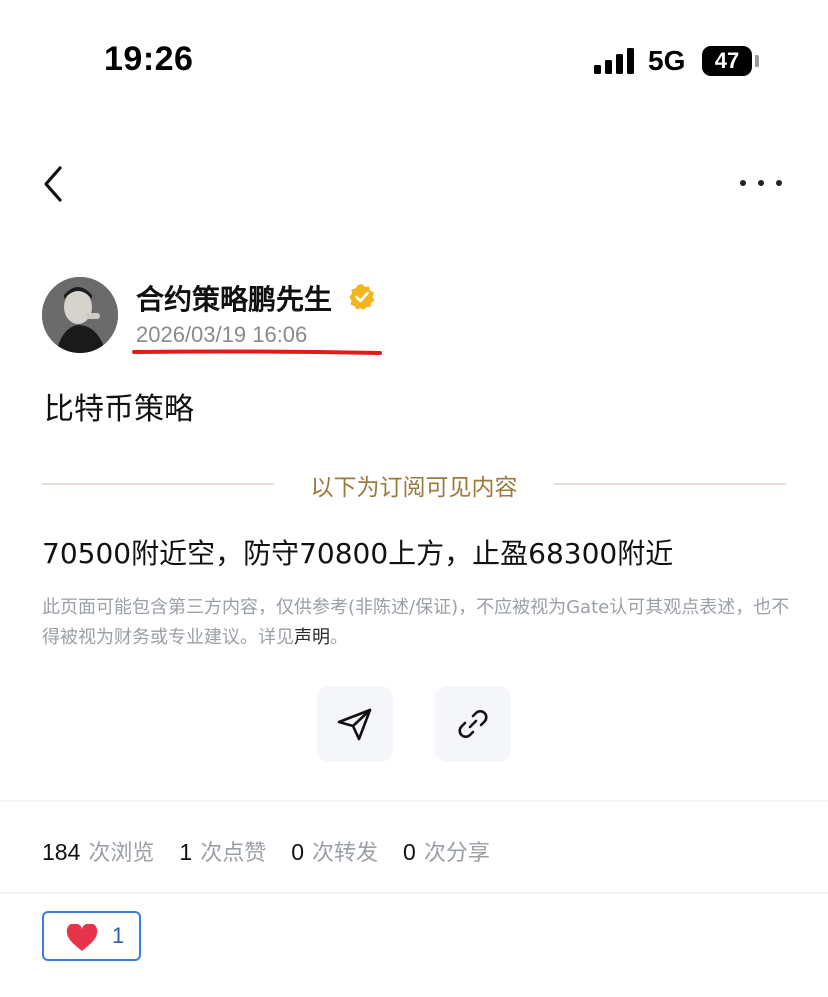  What do you see at coordinates (53, 184) in the screenshot?
I see `chevron-left-icon` at bounding box center [53, 184].